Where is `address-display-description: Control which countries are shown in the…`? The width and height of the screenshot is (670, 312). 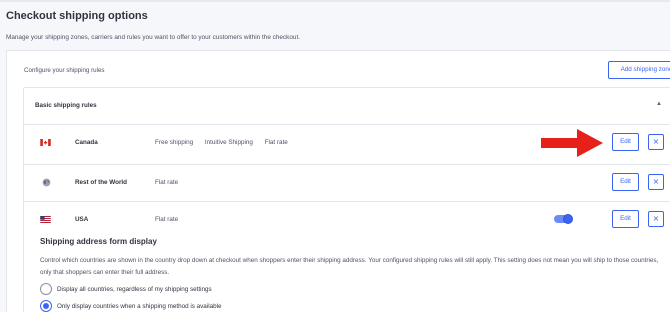 address-display-description: Control which countries are shown in the… is located at coordinates (349, 266).